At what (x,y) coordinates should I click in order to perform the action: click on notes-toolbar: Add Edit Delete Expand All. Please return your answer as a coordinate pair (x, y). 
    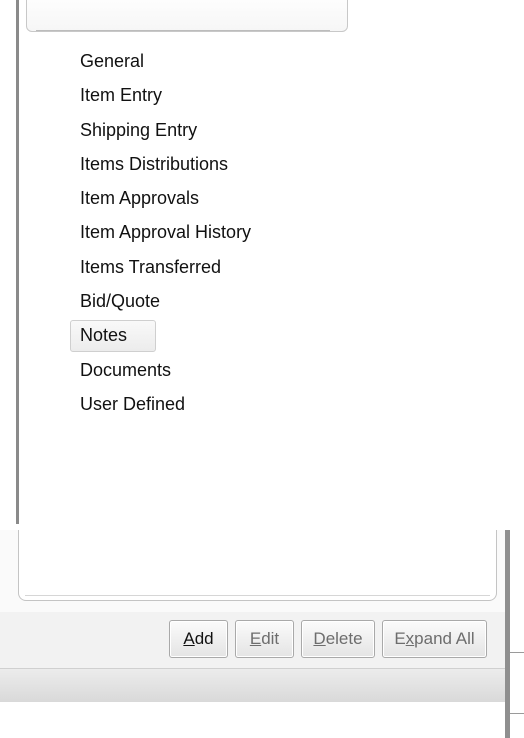
    Looking at the image, I should click on (252, 640).